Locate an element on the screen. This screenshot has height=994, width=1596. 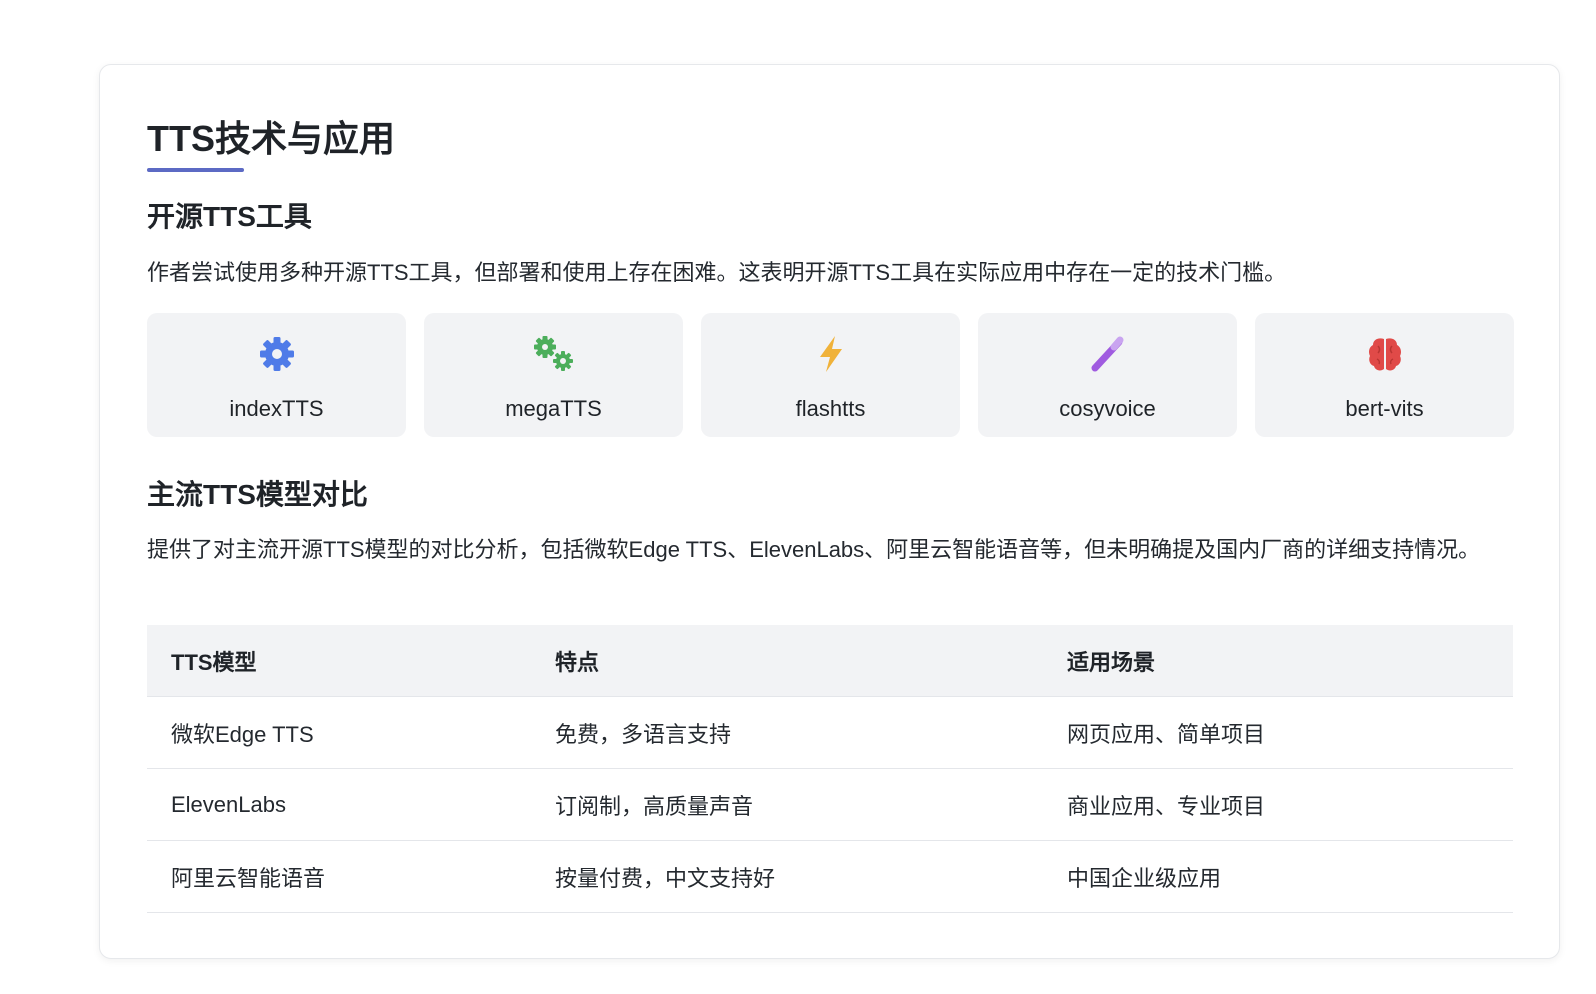
cell-features: 订阅制，高质量声音 is located at coordinates (654, 806).